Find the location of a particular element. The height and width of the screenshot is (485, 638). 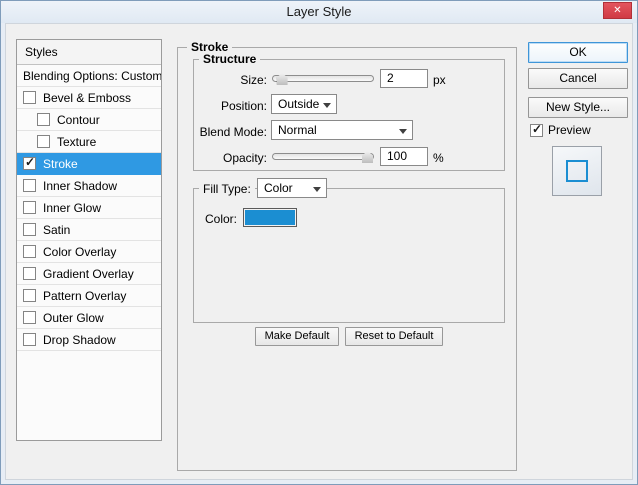

style-label: Outer Glow is located at coordinates (73, 317).